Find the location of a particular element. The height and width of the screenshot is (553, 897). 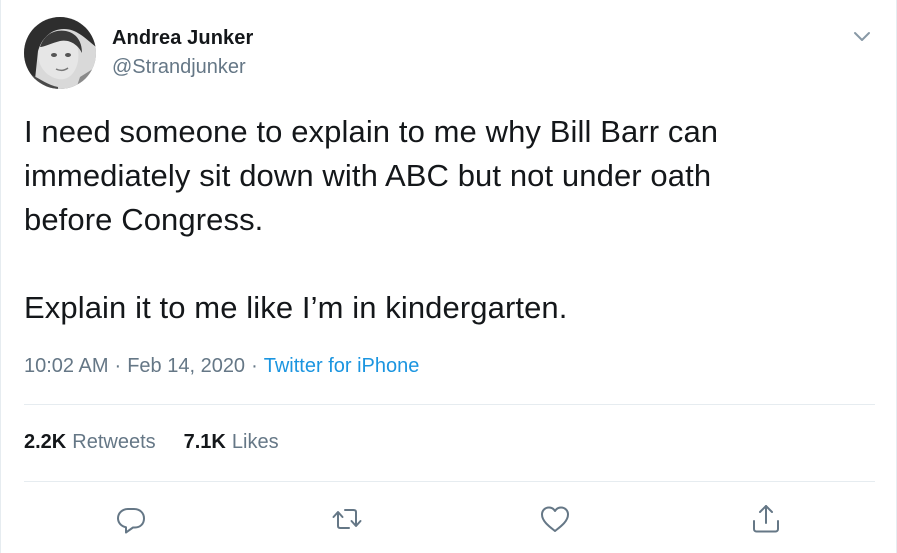

likes-label: Likes is located at coordinates (255, 442).